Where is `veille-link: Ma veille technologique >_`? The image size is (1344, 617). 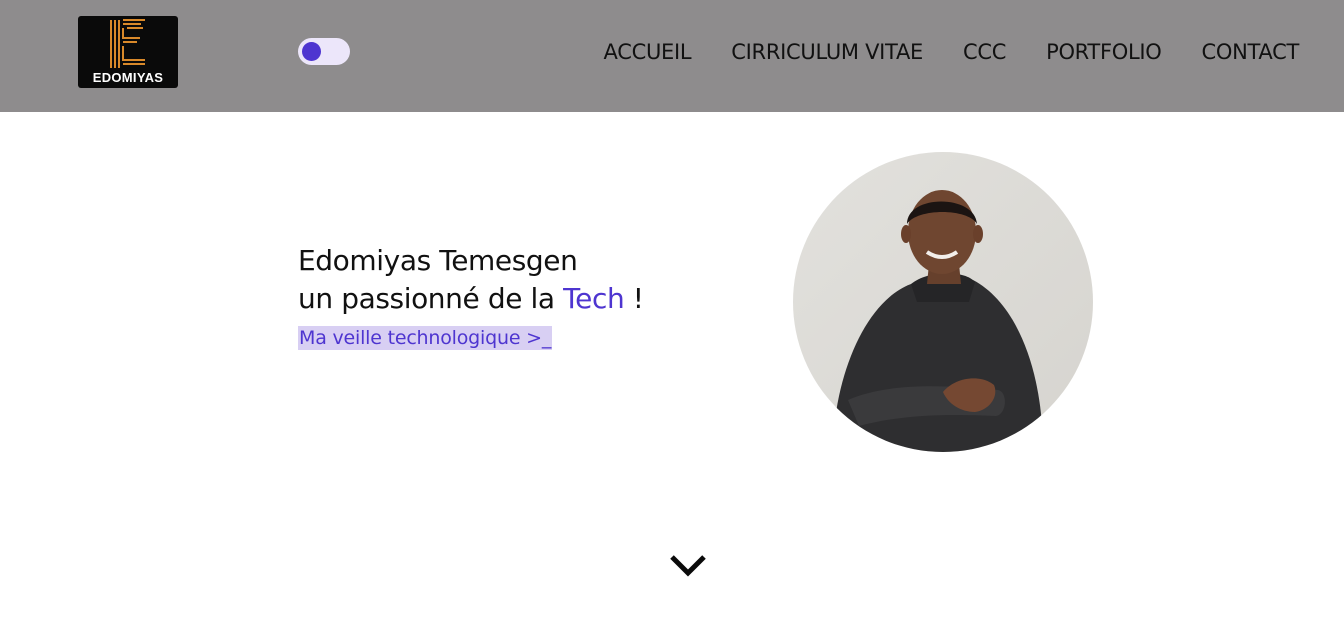 veille-link: Ma veille technologique >_ is located at coordinates (425, 338).